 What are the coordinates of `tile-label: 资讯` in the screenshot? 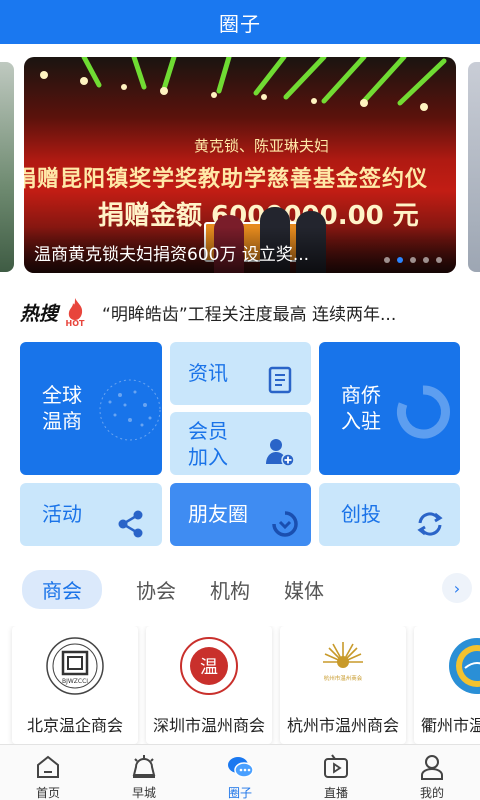 It's located at (208, 373).